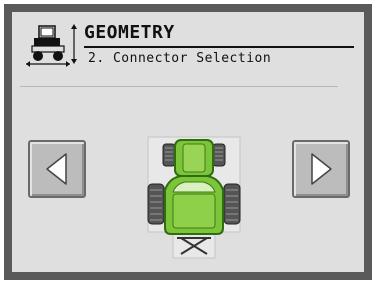  I want to click on tractor-geometry-icon, so click(51, 45).